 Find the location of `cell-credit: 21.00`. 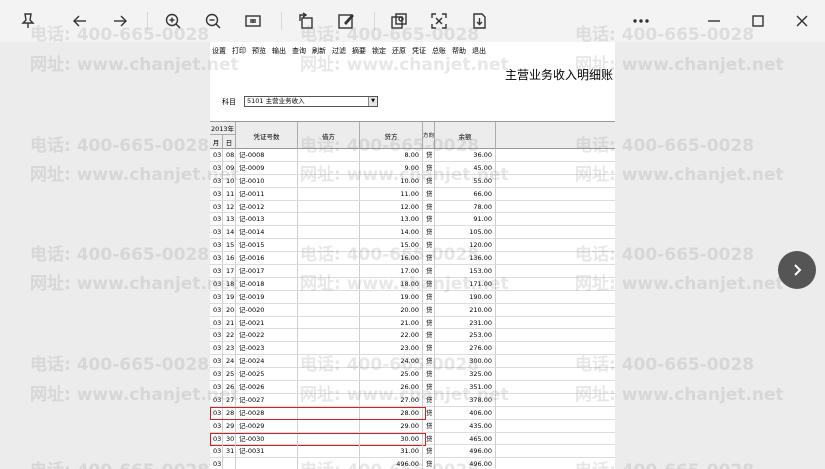

cell-credit: 21.00 is located at coordinates (391, 322).